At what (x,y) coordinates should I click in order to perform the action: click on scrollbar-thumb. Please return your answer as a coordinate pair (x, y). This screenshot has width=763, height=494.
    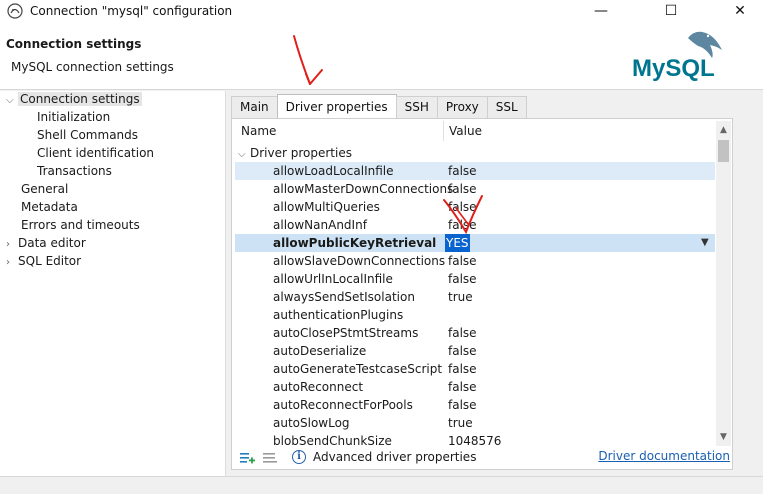
    Looking at the image, I should click on (723, 151).